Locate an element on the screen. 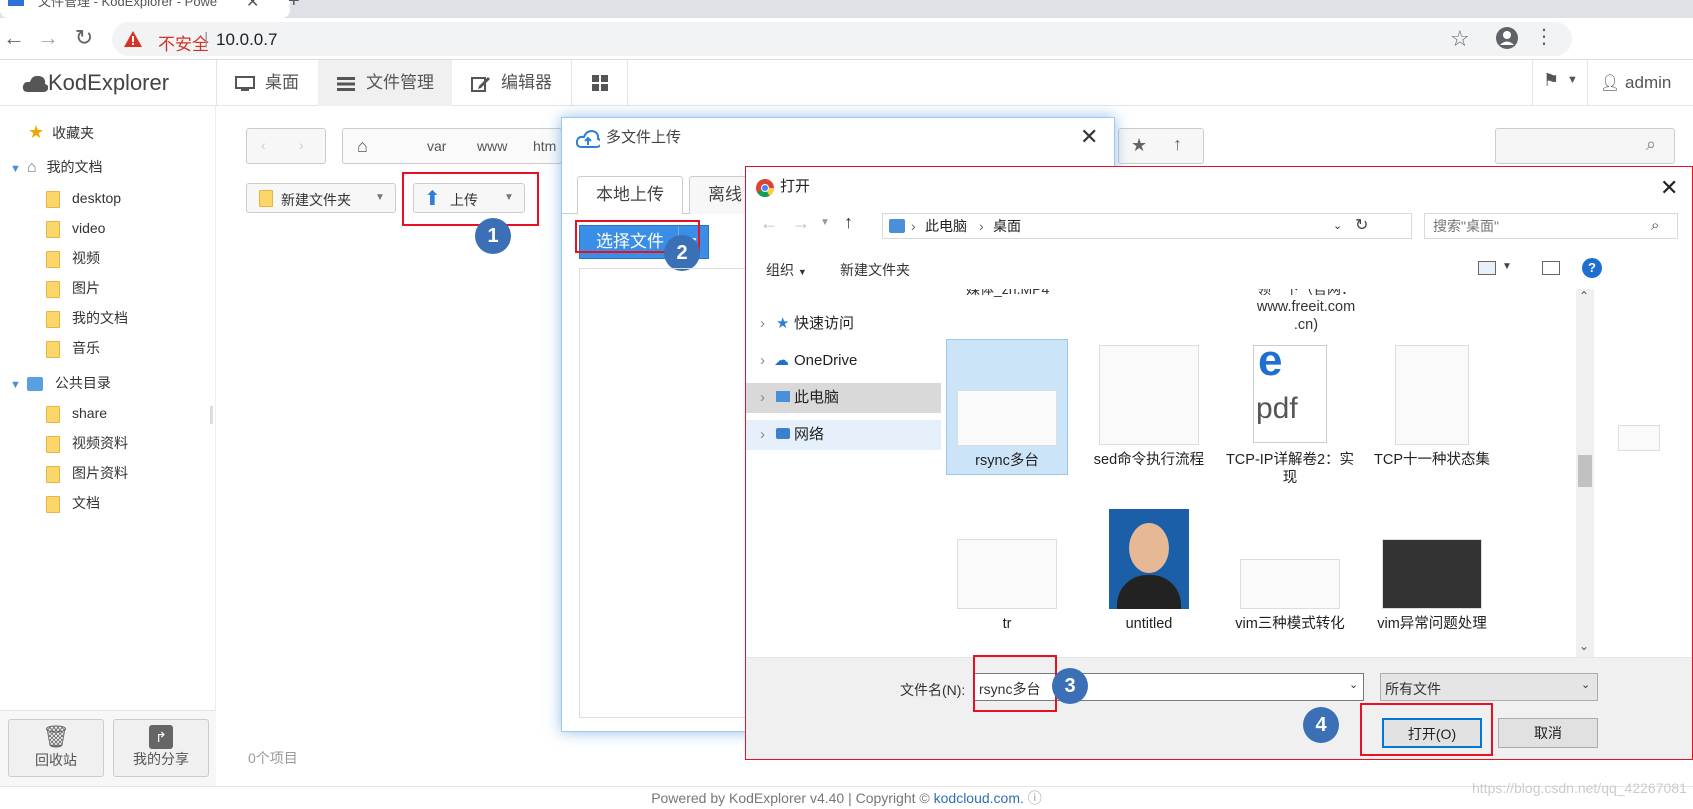 The width and height of the screenshot is (1693, 809). profile-icon is located at coordinates (1507, 38).